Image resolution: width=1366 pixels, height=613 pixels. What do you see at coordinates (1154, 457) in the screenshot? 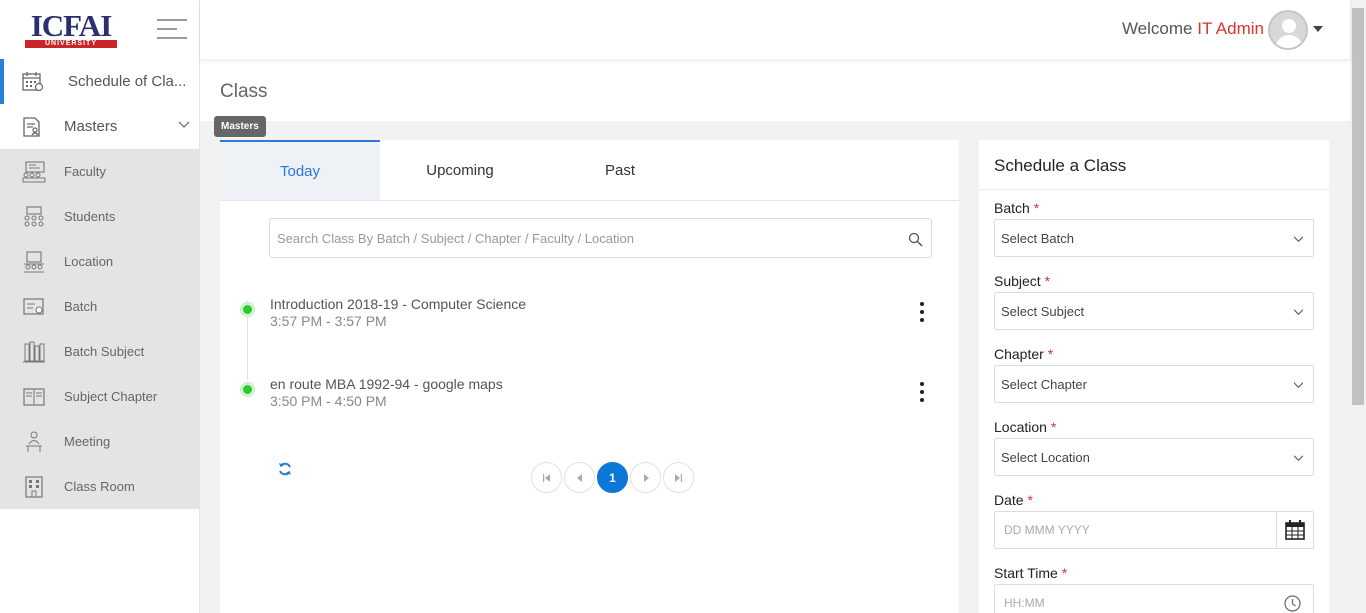
I see `location-select: Select Location` at bounding box center [1154, 457].